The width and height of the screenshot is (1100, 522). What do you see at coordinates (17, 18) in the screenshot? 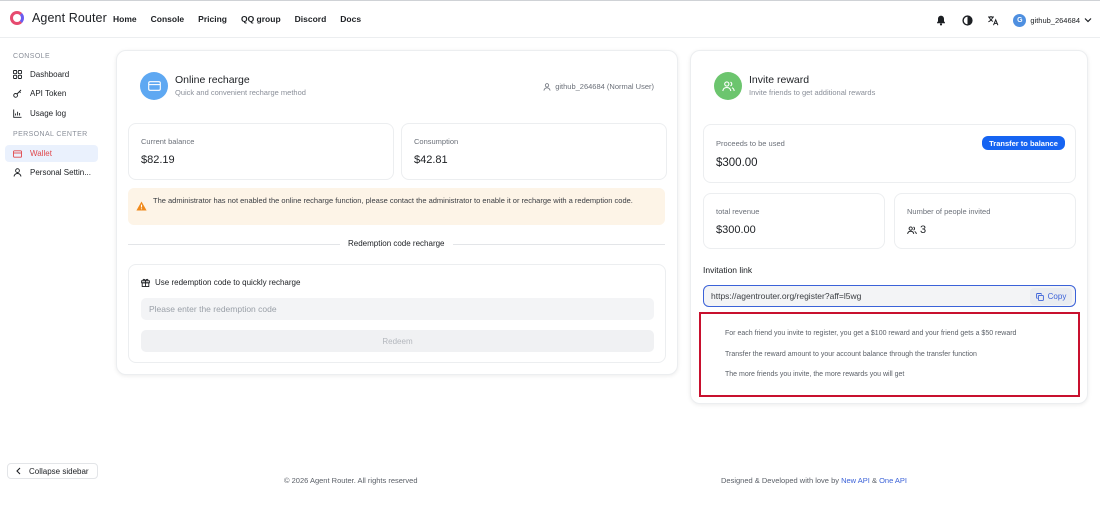
I see `brand-logo-icon` at bounding box center [17, 18].